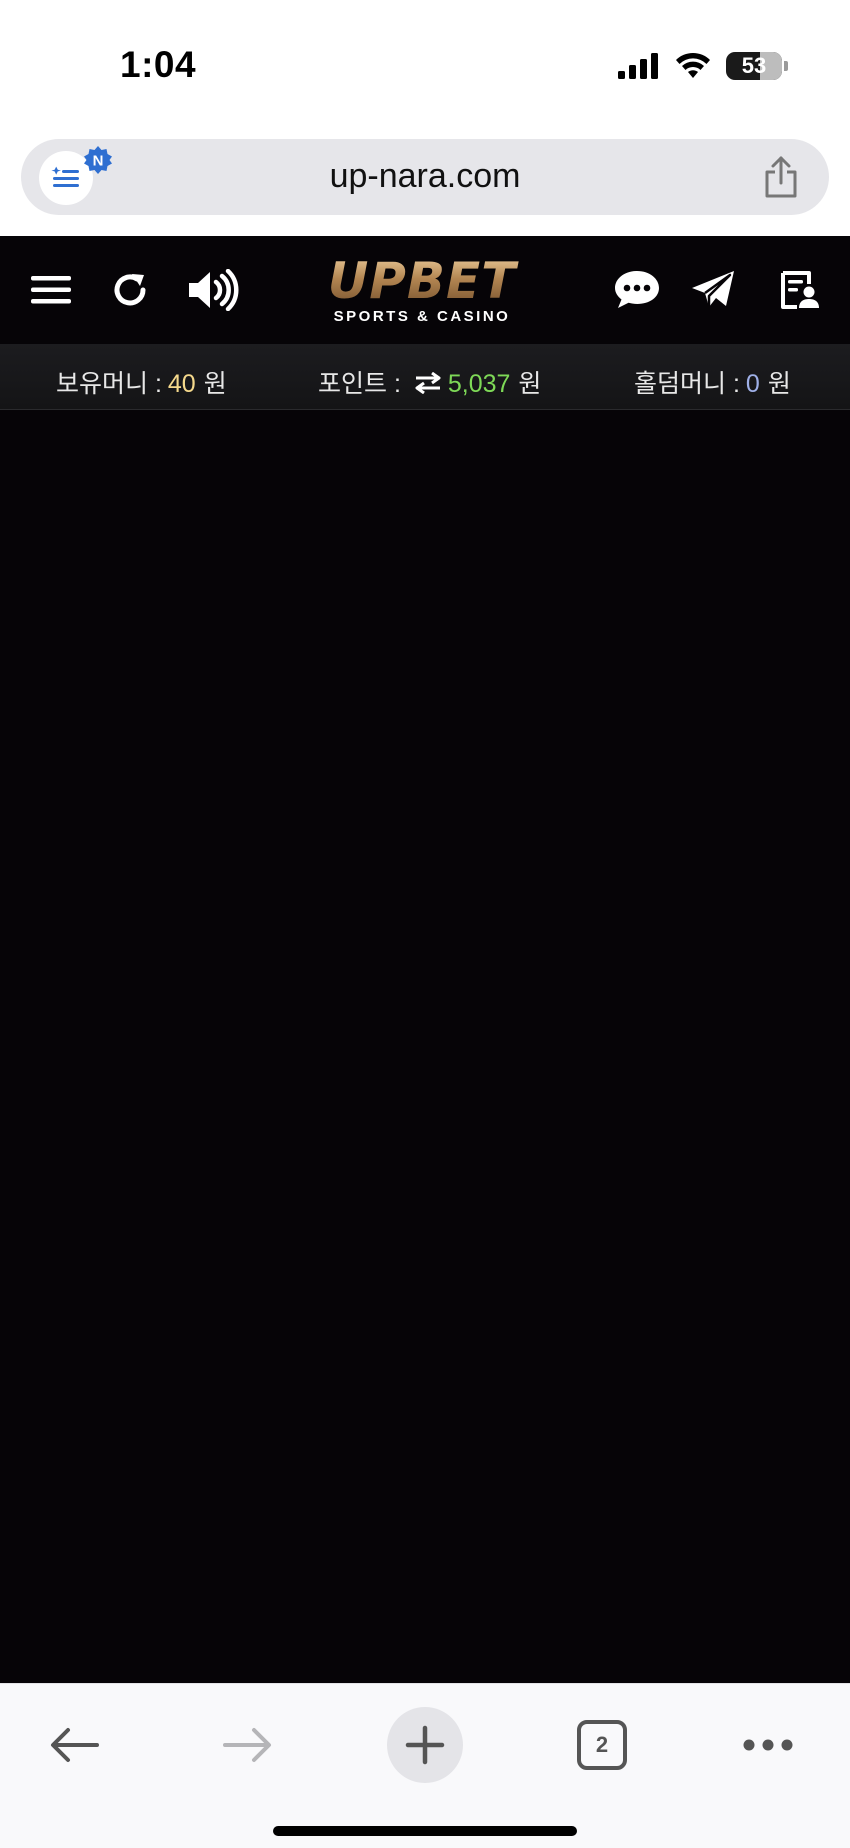 Image resolution: width=850 pixels, height=1848 pixels. I want to click on chat-icon, so click(637, 289).